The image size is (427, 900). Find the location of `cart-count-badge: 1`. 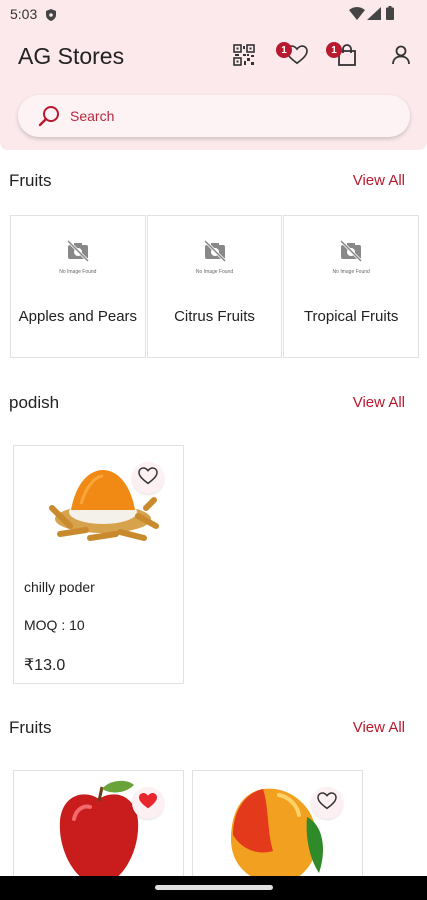

cart-count-badge: 1 is located at coordinates (334, 50).